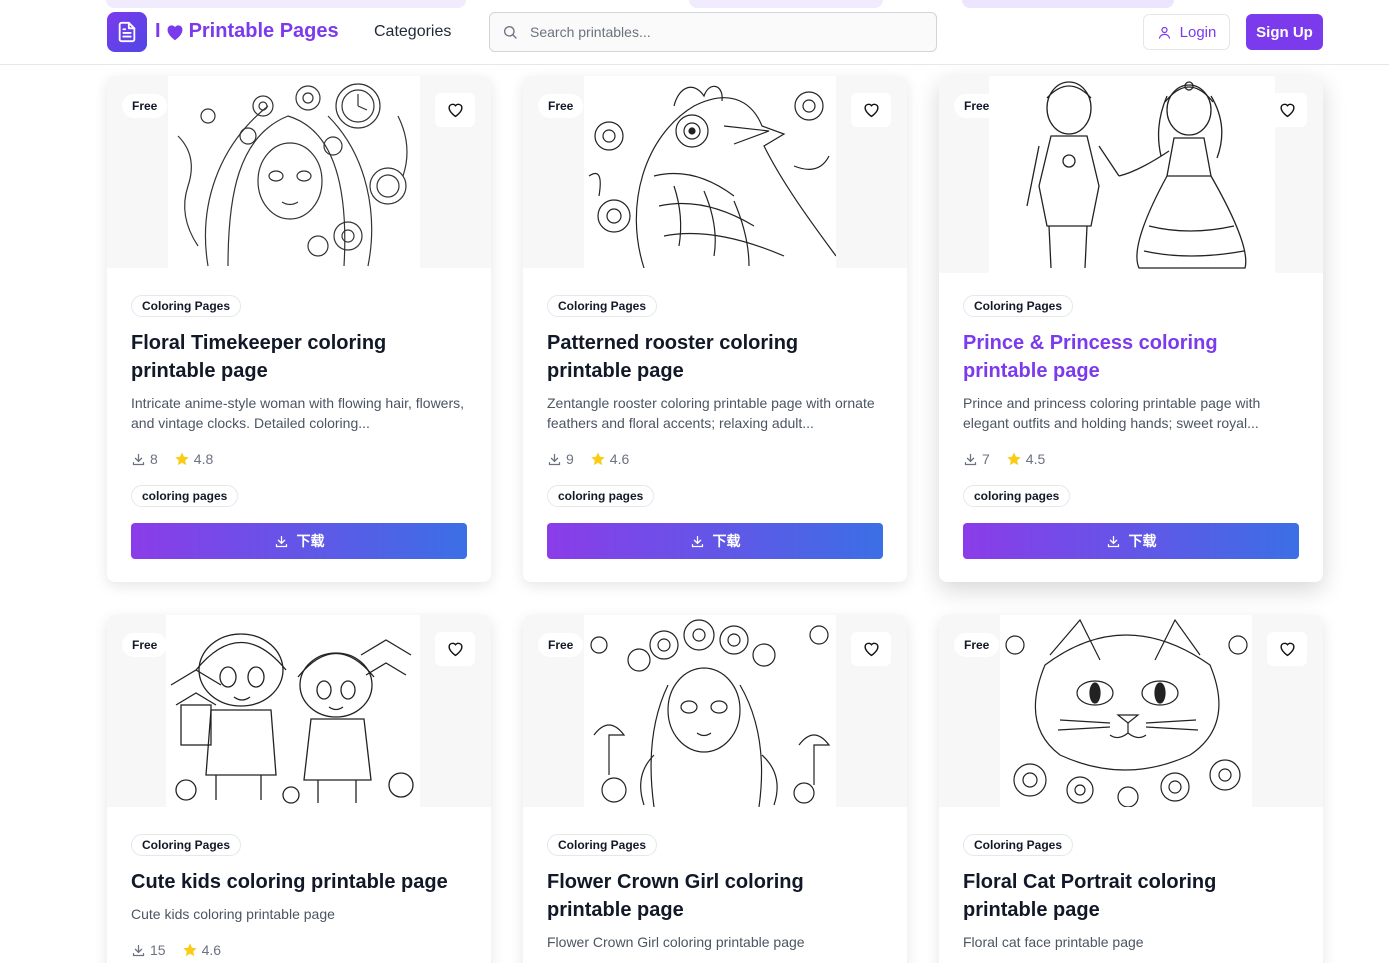  What do you see at coordinates (570, 459) in the screenshot?
I see `download-count: 9` at bounding box center [570, 459].